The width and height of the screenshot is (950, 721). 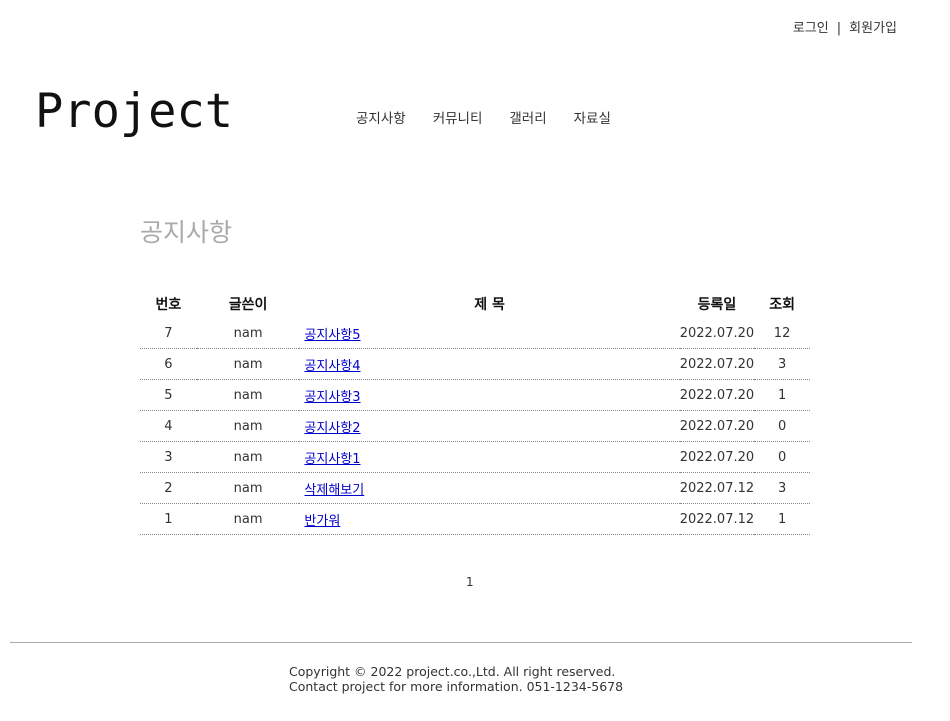 What do you see at coordinates (461, 642) in the screenshot?
I see `footer-divider` at bounding box center [461, 642].